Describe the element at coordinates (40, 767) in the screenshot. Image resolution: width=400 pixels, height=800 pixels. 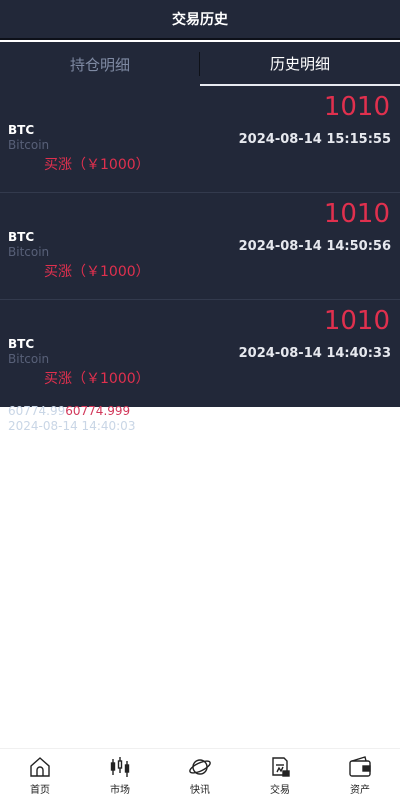
I see `home-icon` at that location.